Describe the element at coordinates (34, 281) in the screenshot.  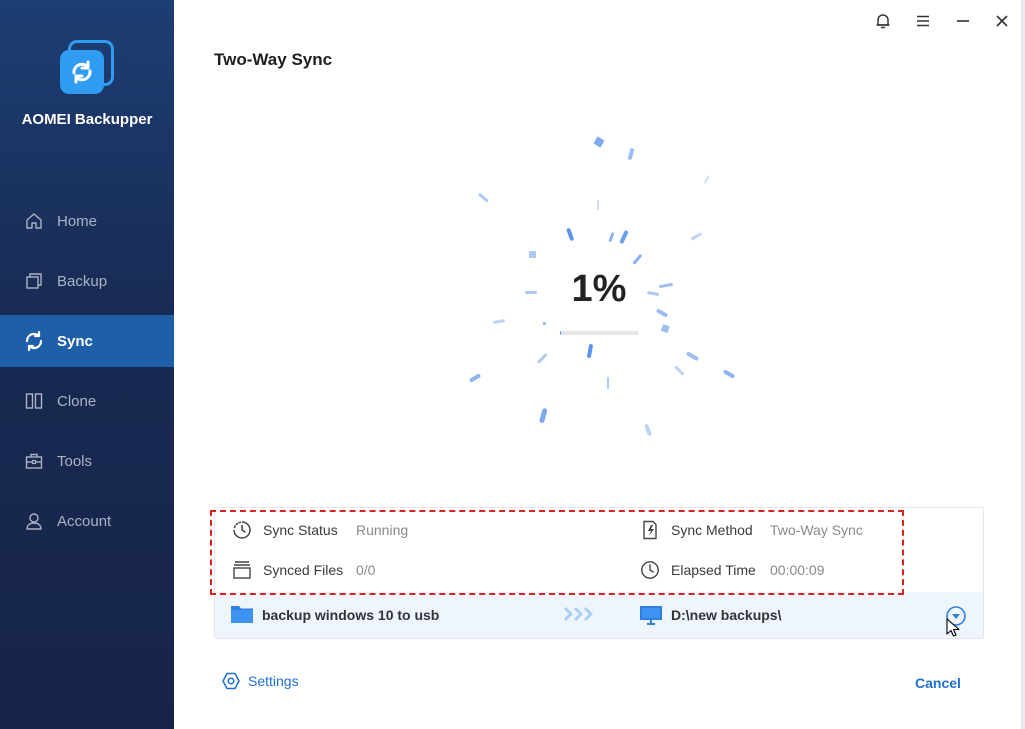
I see `backup-icon` at that location.